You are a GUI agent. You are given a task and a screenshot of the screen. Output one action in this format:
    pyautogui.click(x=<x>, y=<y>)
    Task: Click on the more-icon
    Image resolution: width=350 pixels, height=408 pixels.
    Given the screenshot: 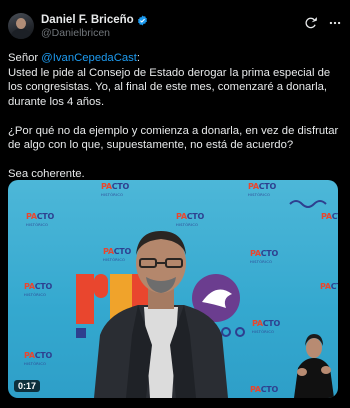 What is the action you would take?
    pyautogui.click(x=335, y=23)
    